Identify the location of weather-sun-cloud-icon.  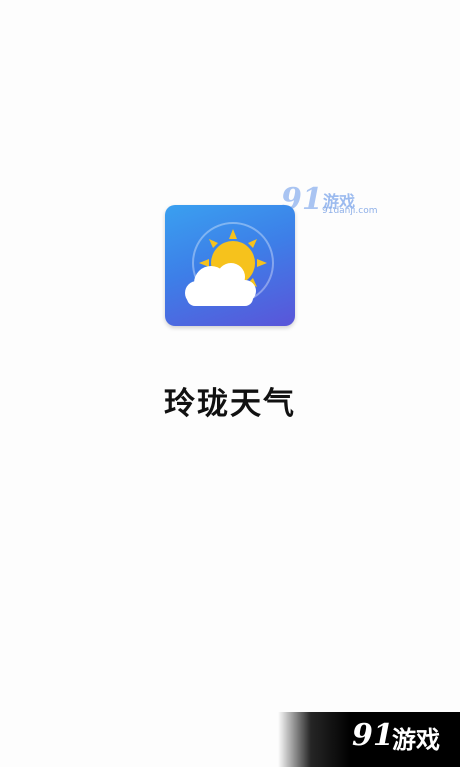
(229, 264).